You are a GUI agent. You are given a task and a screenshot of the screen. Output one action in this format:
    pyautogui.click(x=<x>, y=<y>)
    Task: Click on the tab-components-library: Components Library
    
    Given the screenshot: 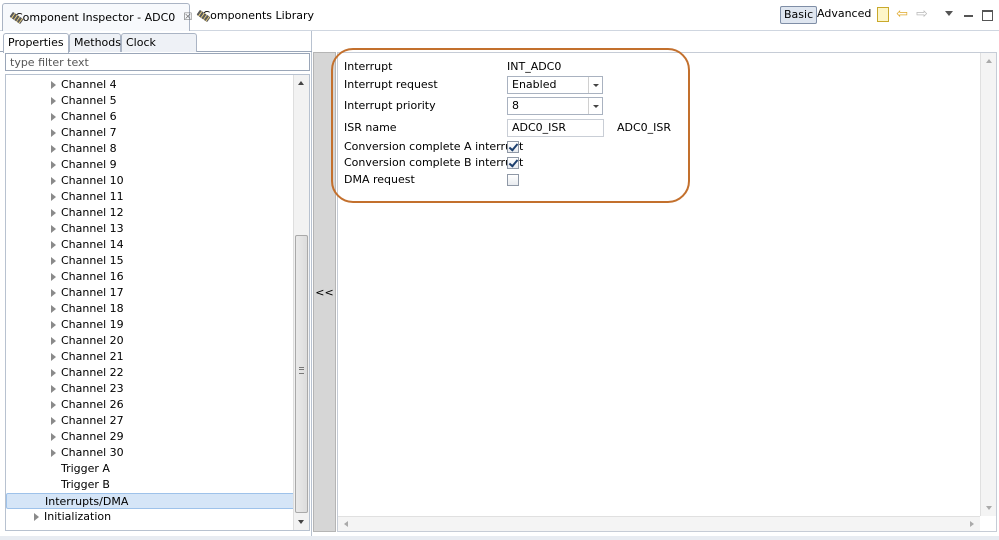 What is the action you would take?
    pyautogui.click(x=255, y=15)
    